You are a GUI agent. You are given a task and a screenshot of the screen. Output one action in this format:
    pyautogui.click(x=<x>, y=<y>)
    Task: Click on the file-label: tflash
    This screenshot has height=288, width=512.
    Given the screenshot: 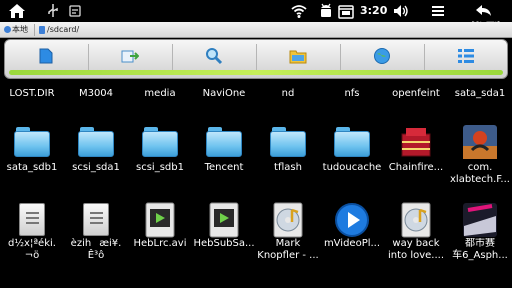 What is the action you would take?
    pyautogui.click(x=288, y=167)
    